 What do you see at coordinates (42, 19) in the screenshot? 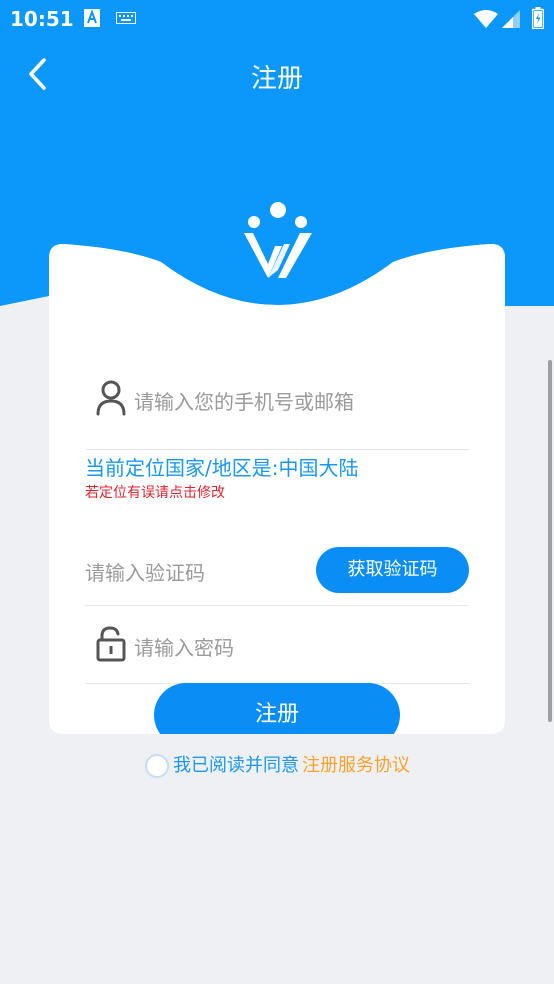
I see `status-time: 10:51` at bounding box center [42, 19].